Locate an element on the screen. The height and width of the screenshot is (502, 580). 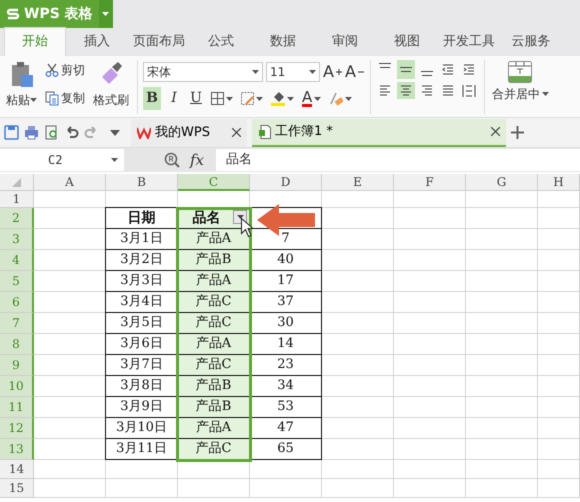
font-color-button: A is located at coordinates (312, 98).